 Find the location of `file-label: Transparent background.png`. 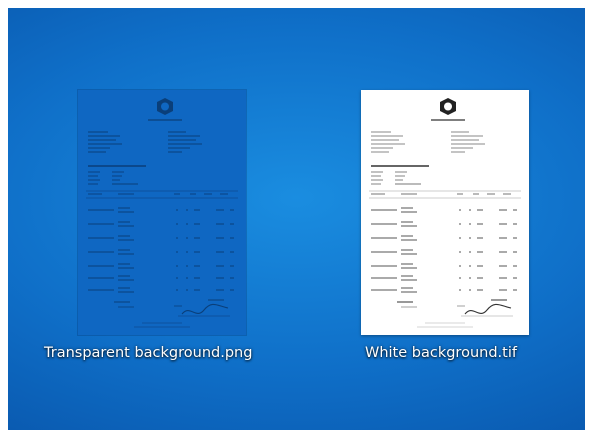

file-label: Transparent background.png is located at coordinates (148, 353).